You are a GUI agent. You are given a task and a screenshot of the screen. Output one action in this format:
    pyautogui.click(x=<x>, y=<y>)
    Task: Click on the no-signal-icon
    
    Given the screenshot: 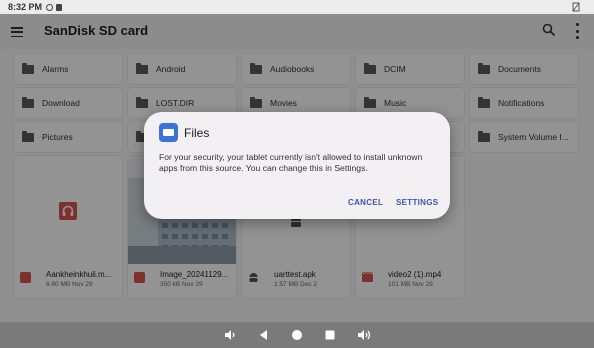 What is the action you would take?
    pyautogui.click(x=576, y=7)
    